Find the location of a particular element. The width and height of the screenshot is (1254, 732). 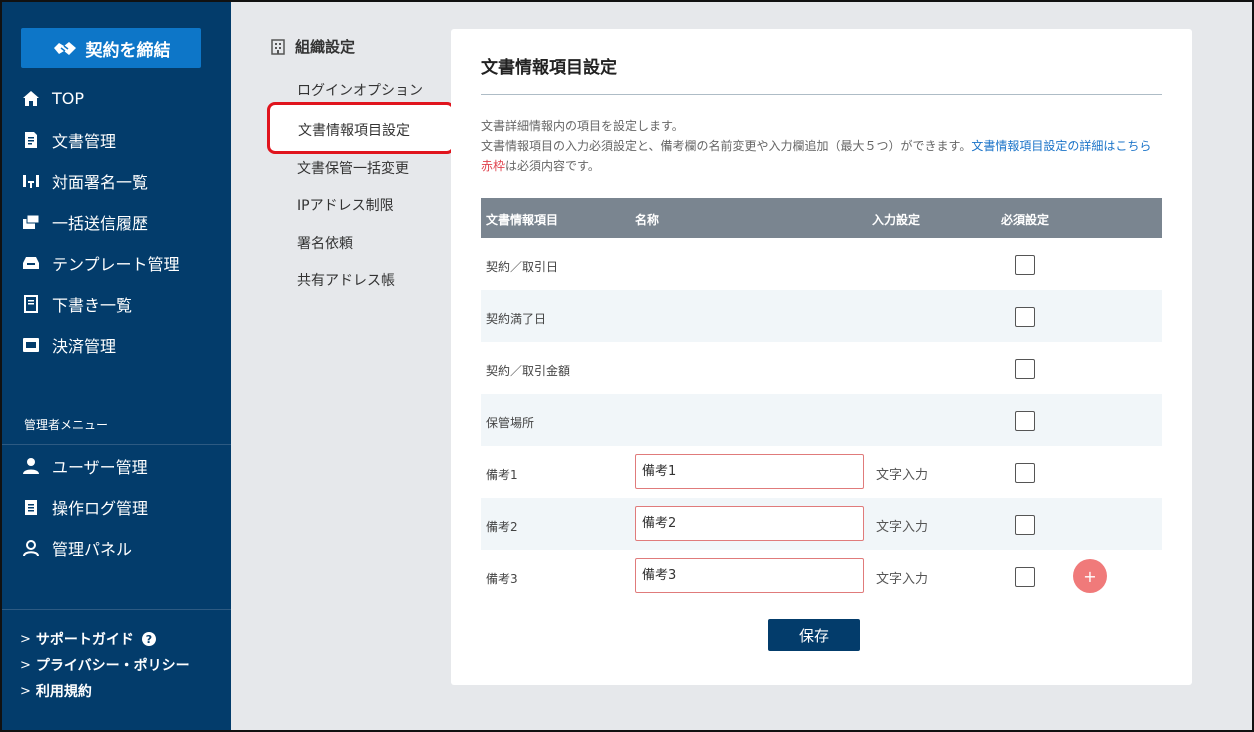

subnav-title-label: 組織設定 is located at coordinates (325, 47).